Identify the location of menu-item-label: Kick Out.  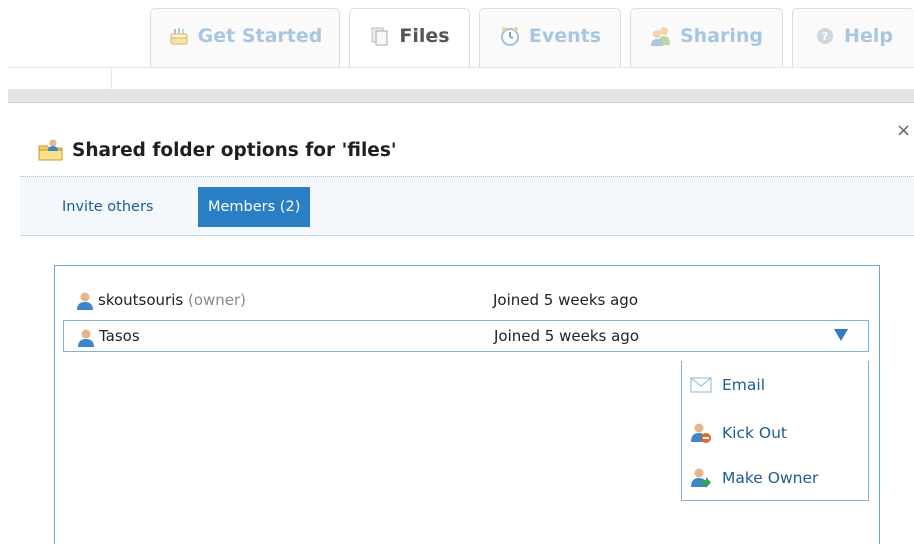
(754, 433).